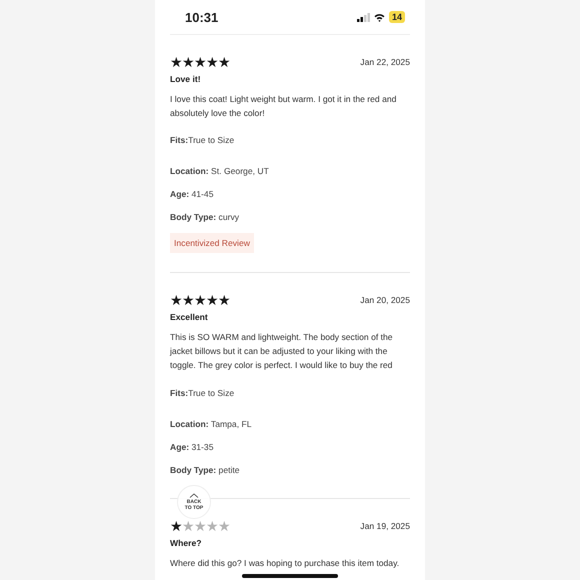  I want to click on review-date: Jan 22, 2025, so click(385, 62).